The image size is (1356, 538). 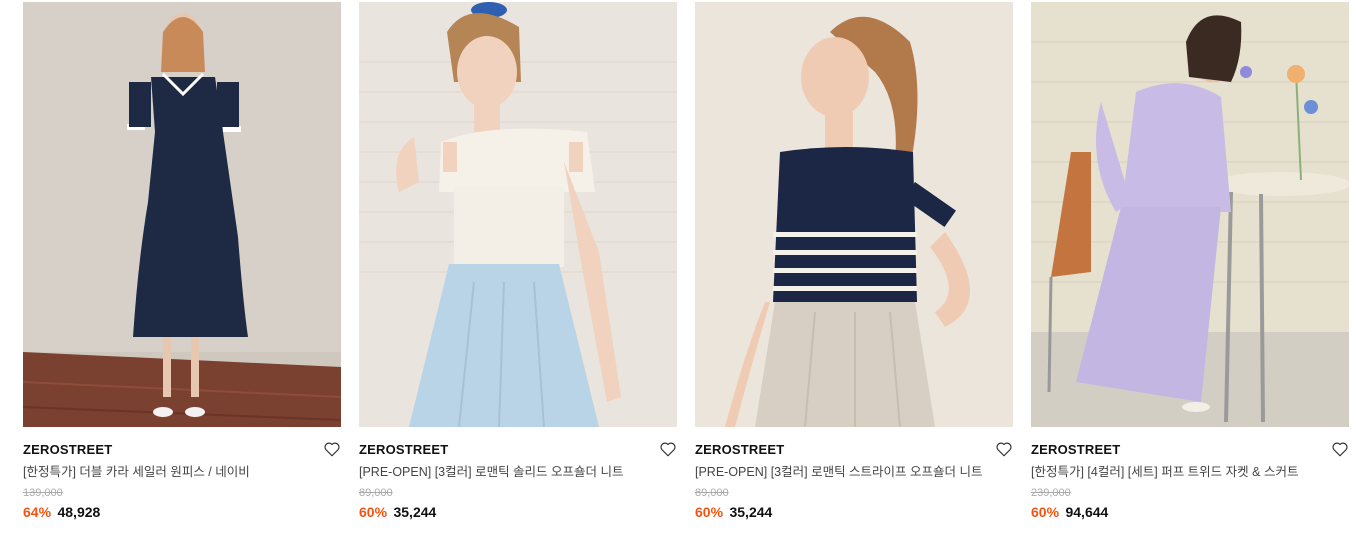 What do you see at coordinates (1087, 512) in the screenshot?
I see `sale-price: 94,644` at bounding box center [1087, 512].